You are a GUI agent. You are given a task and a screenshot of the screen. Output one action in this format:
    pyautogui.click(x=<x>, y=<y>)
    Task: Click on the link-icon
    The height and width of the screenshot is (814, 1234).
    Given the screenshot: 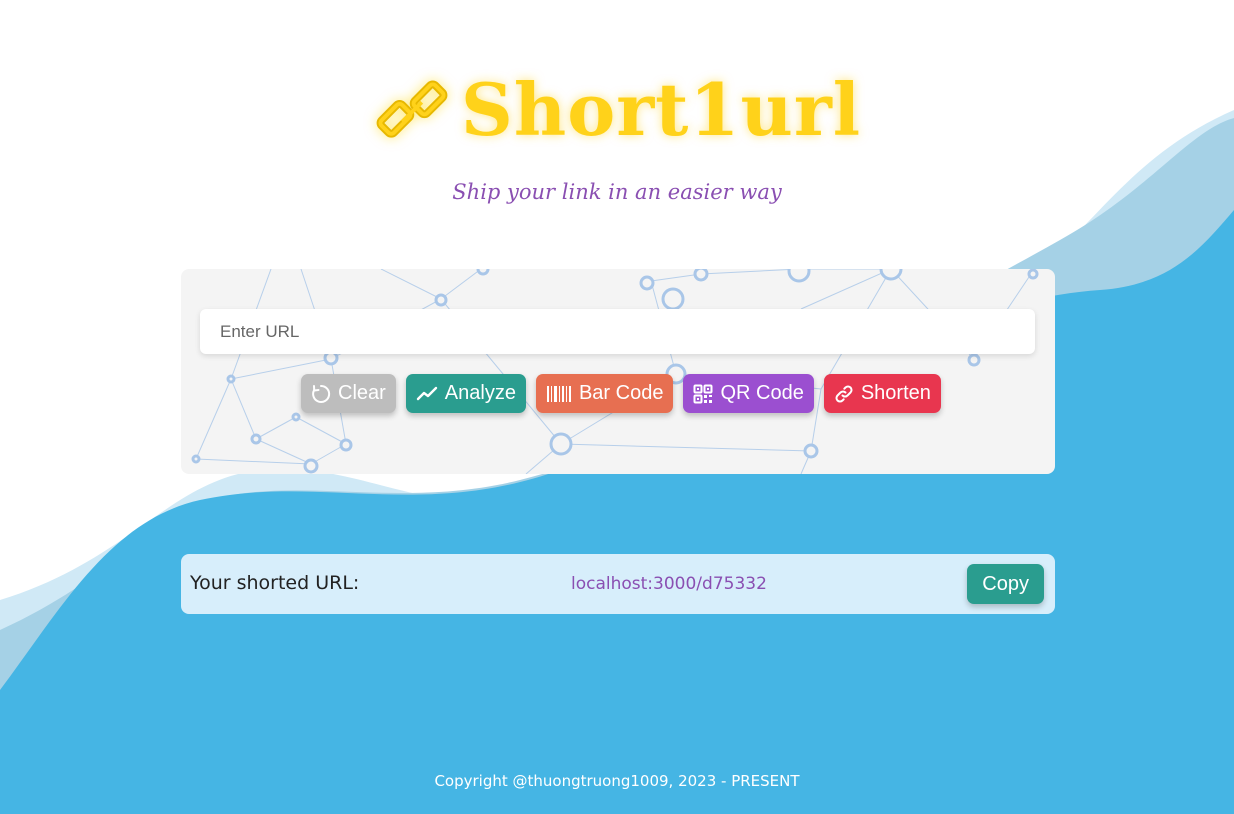 What is the action you would take?
    pyautogui.click(x=844, y=393)
    